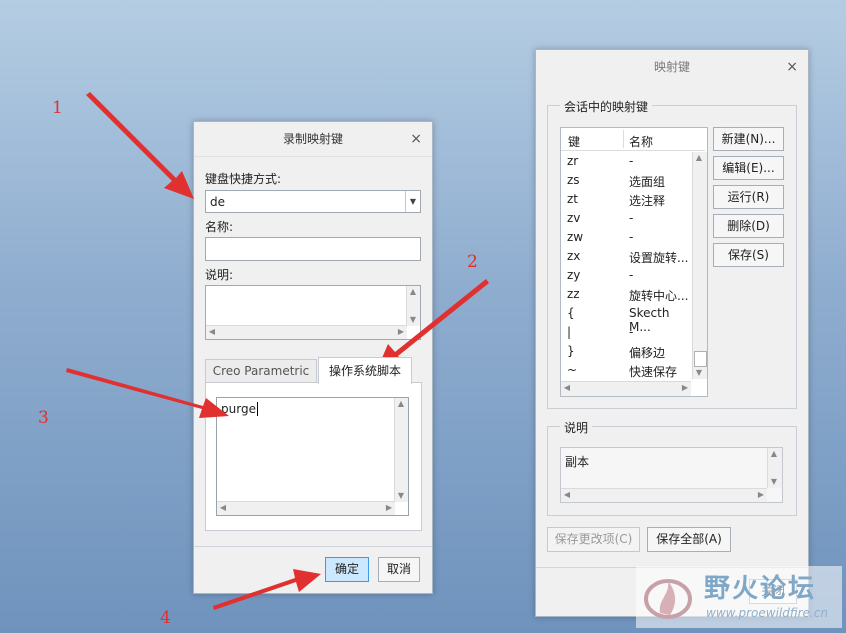 This screenshot has height=633, width=846. I want to click on mapkey-key: zr, so click(573, 161).